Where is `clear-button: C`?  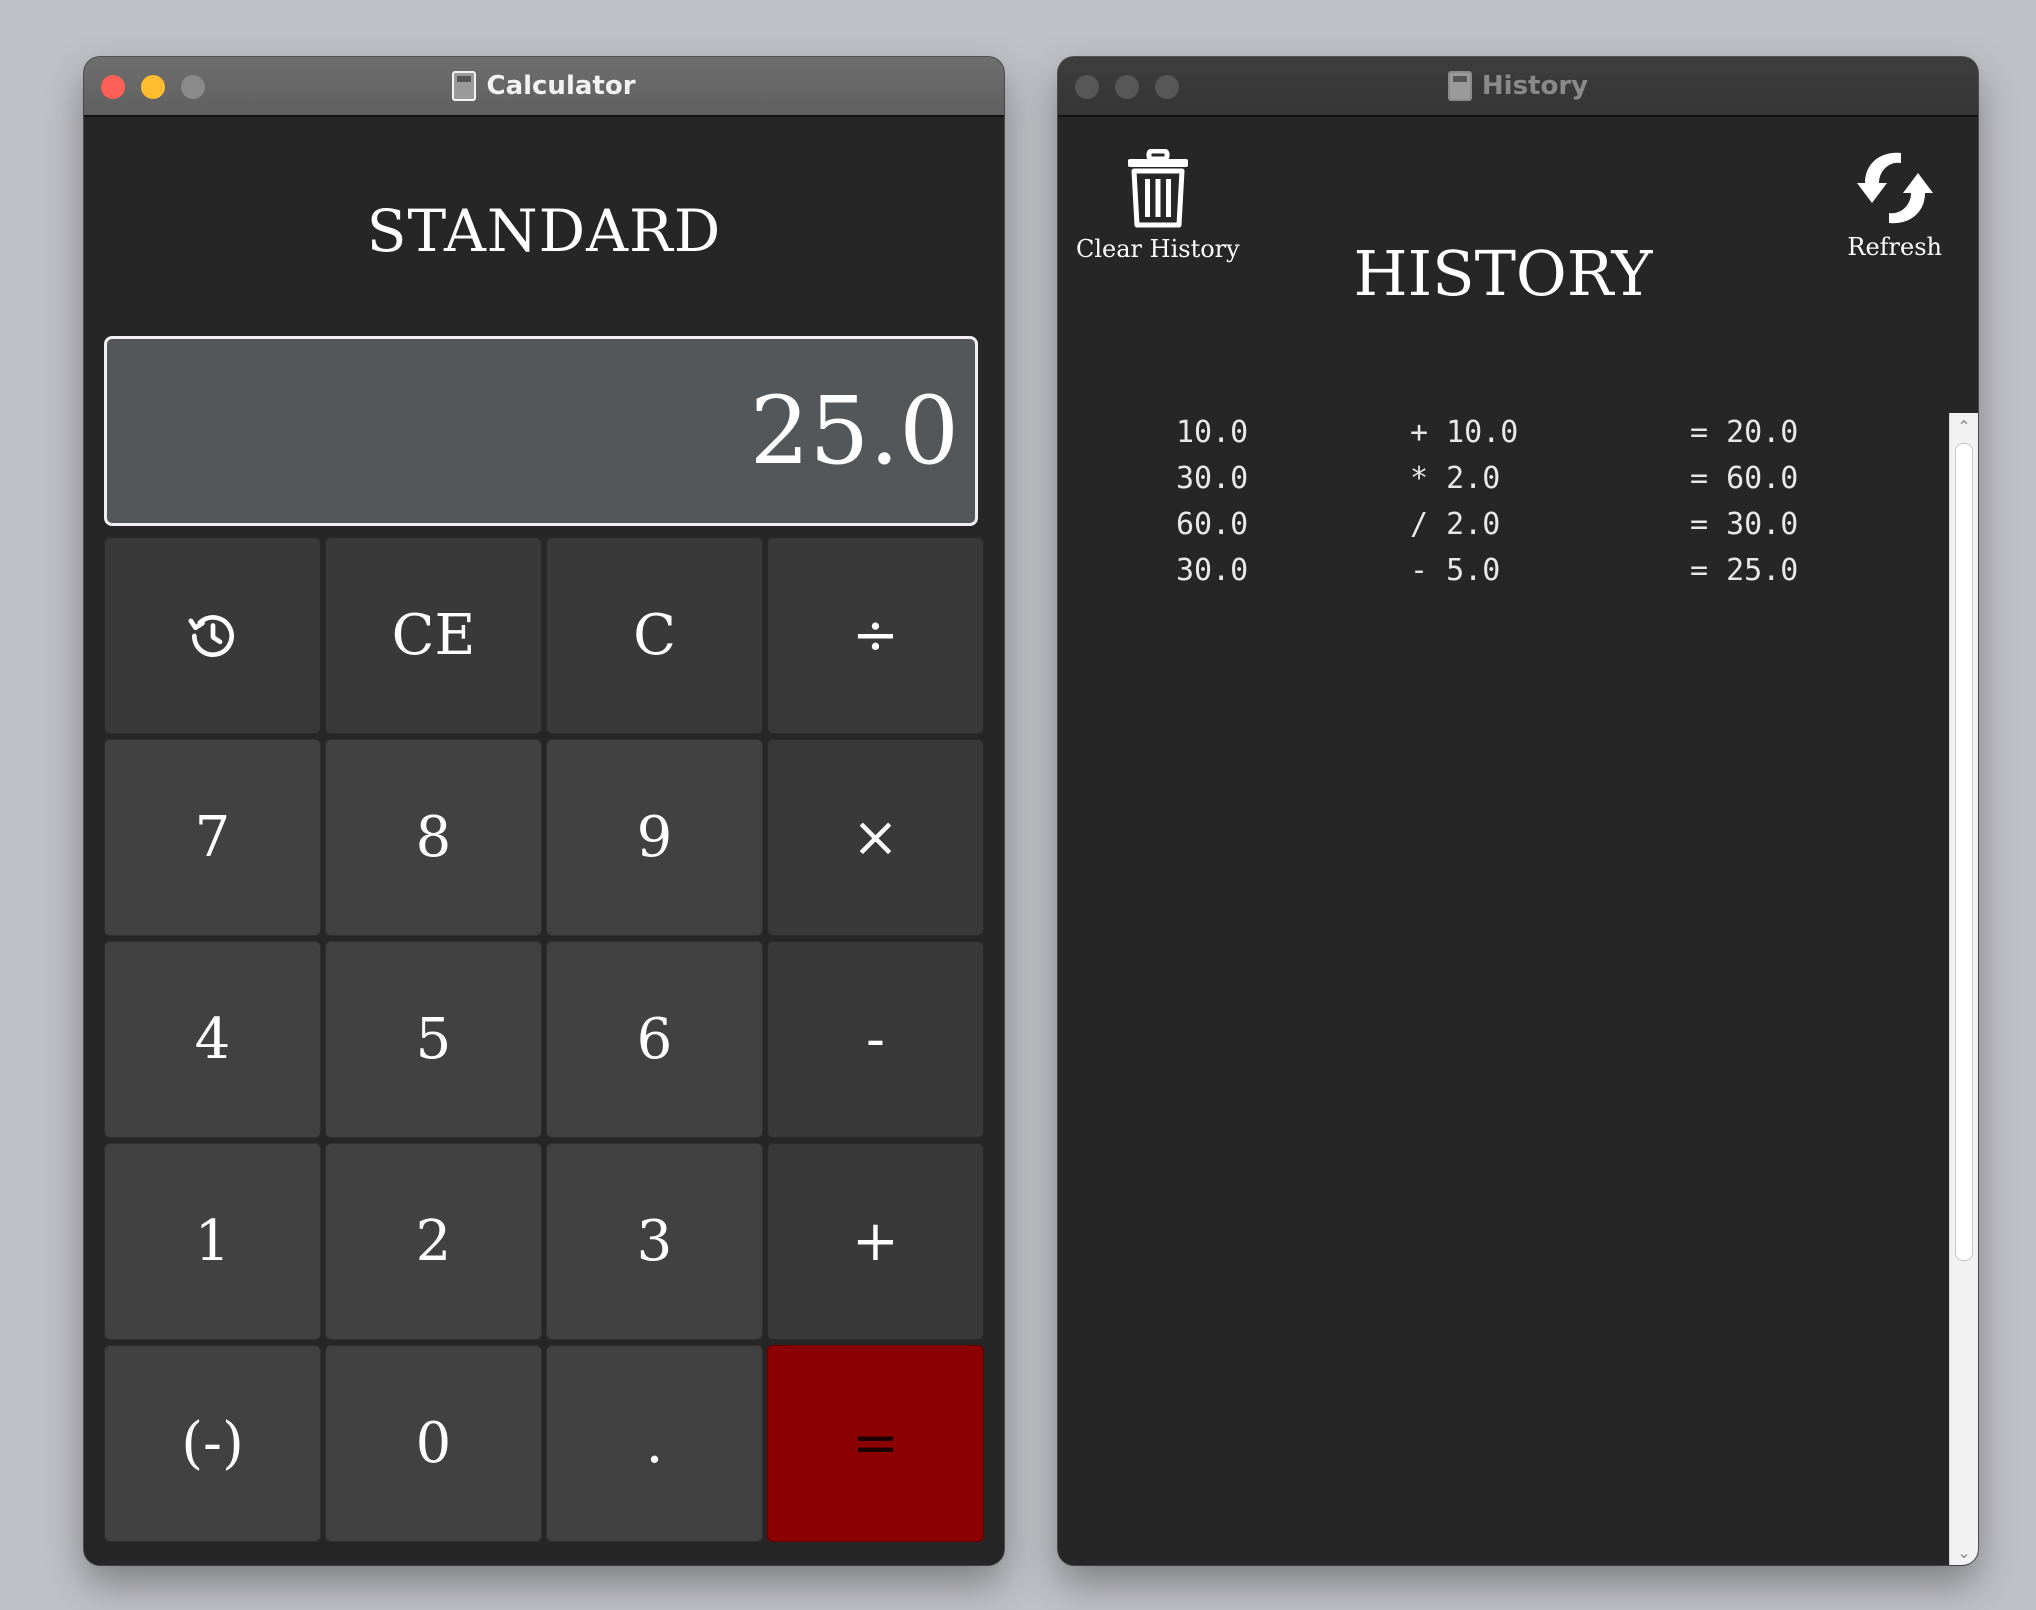
clear-button: C is located at coordinates (654, 635).